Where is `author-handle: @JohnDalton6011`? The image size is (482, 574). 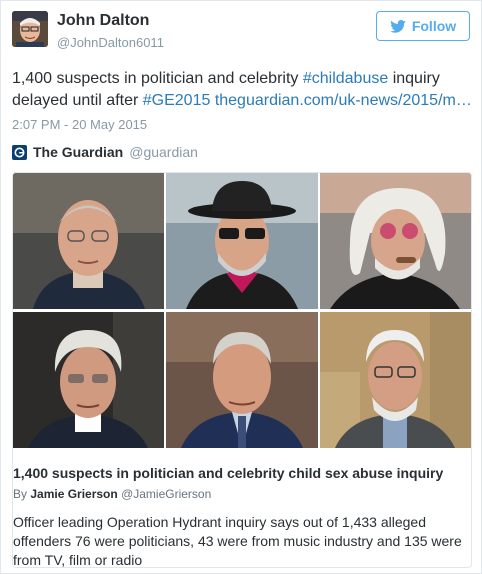 author-handle: @JohnDalton6011 is located at coordinates (110, 42).